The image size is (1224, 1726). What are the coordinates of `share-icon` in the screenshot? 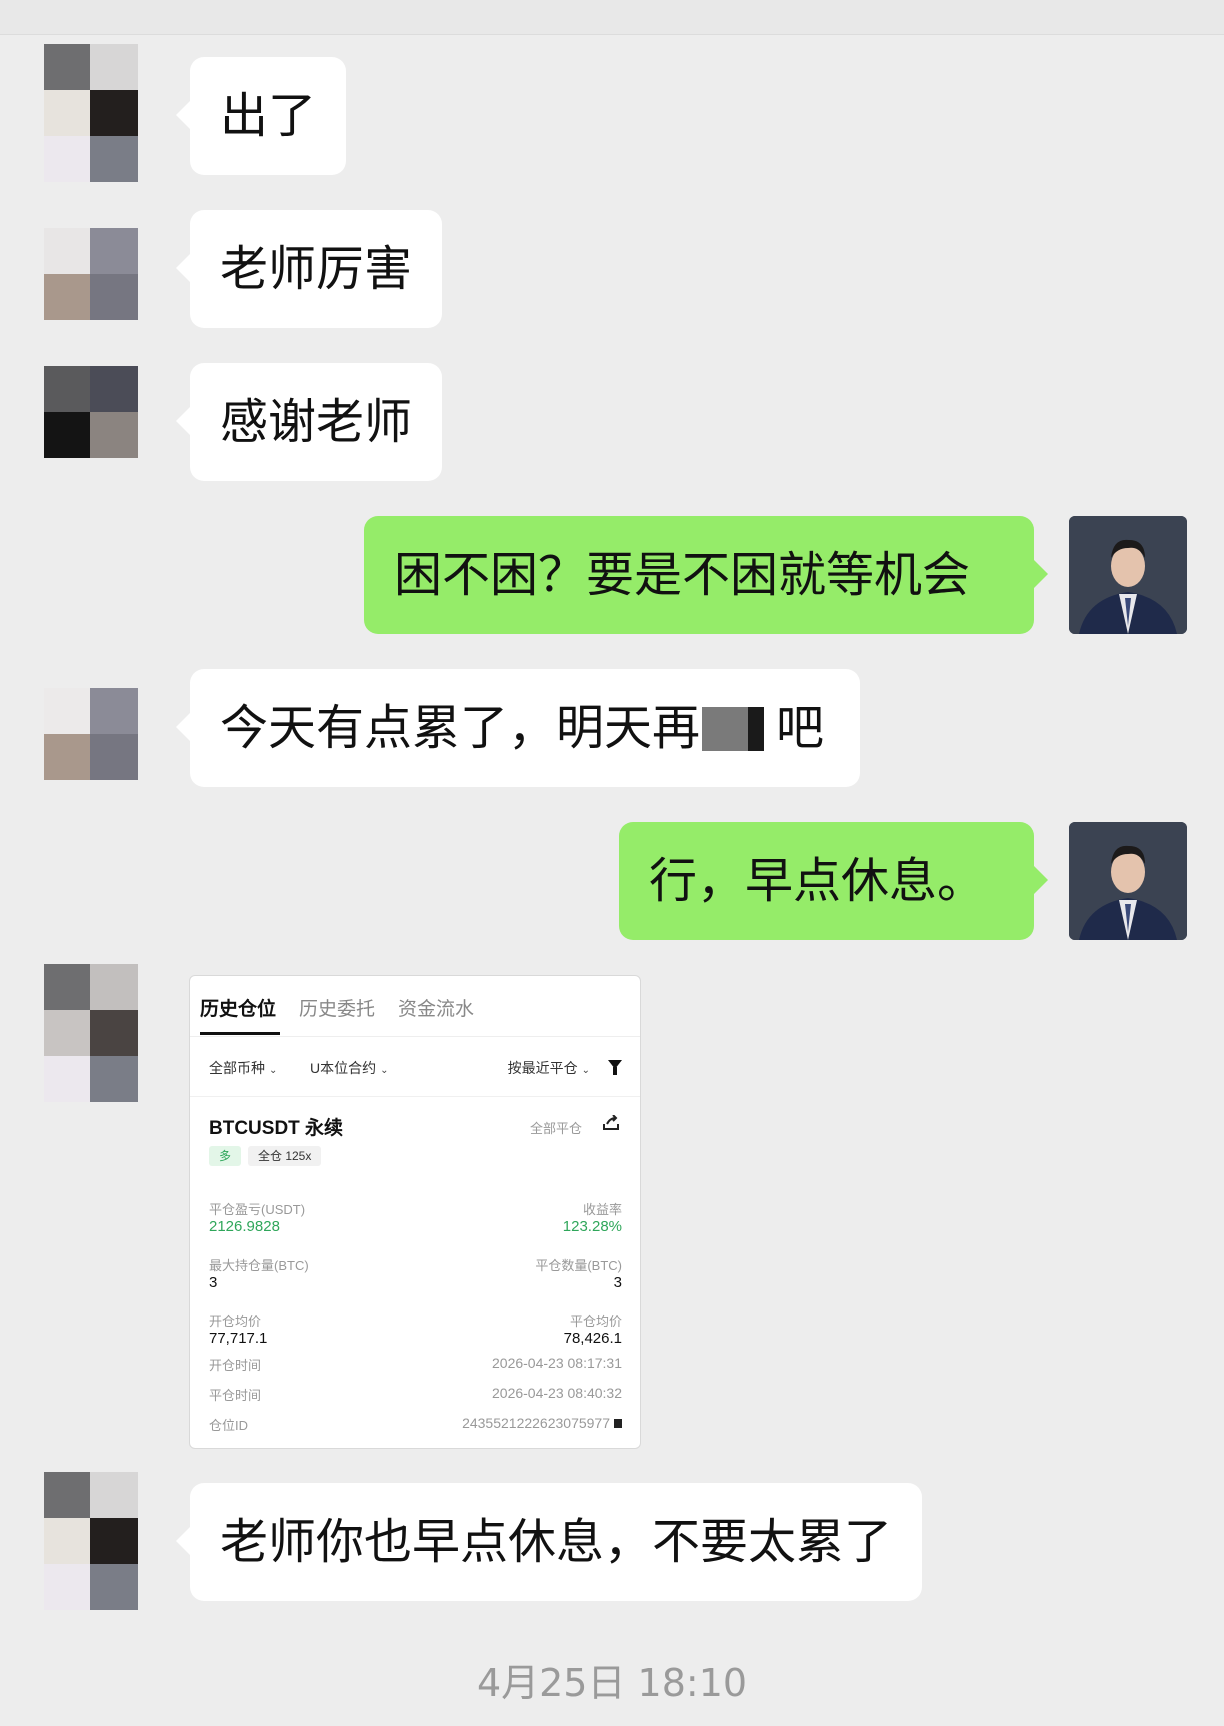 It's located at (611, 1122).